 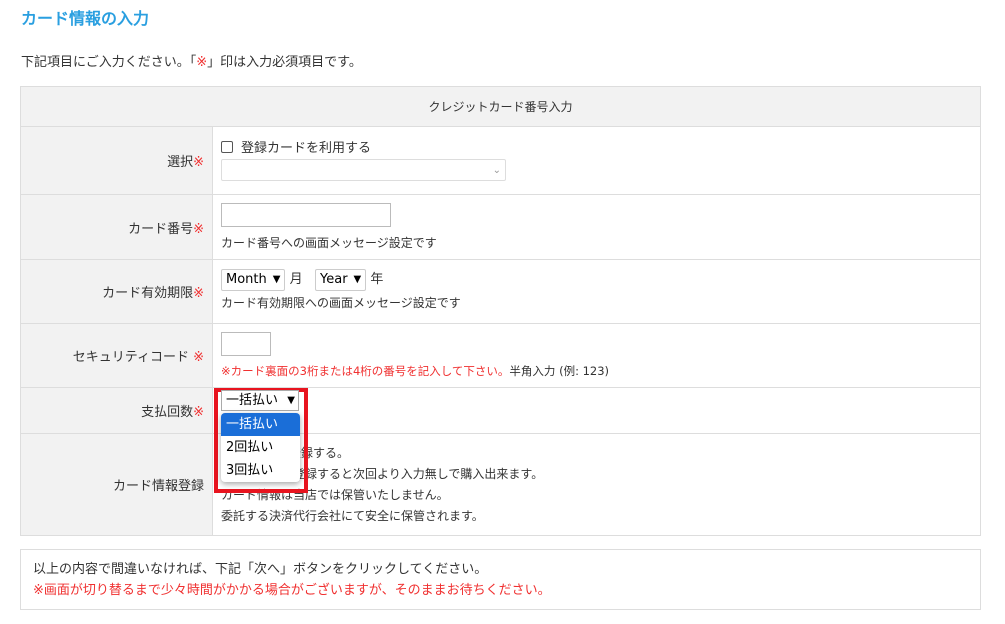 I want to click on card-number-label: カード番号※, so click(x=116, y=227).